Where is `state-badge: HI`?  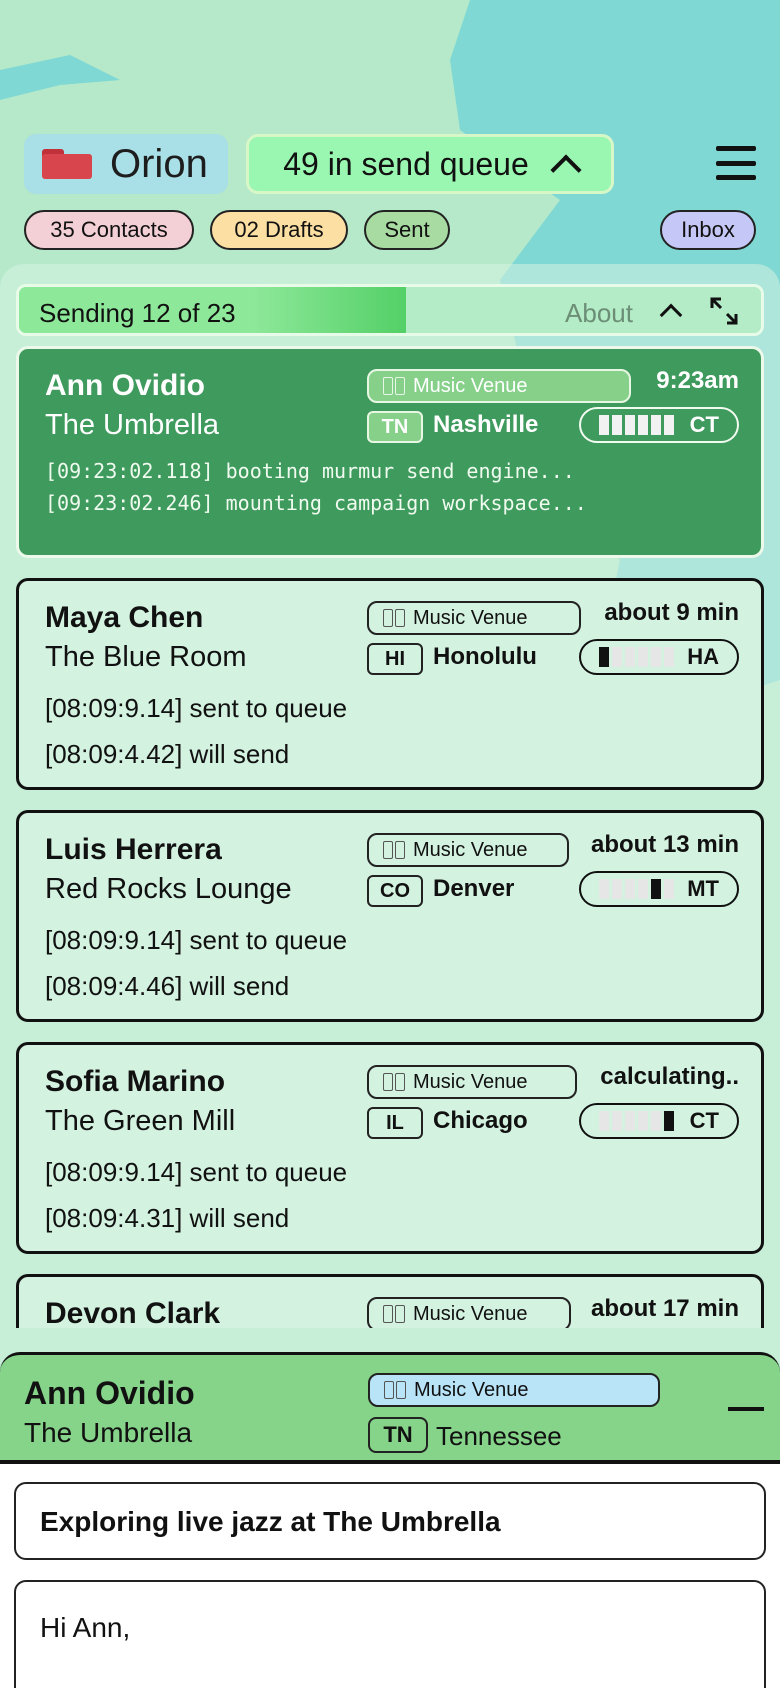
state-badge: HI is located at coordinates (395, 659).